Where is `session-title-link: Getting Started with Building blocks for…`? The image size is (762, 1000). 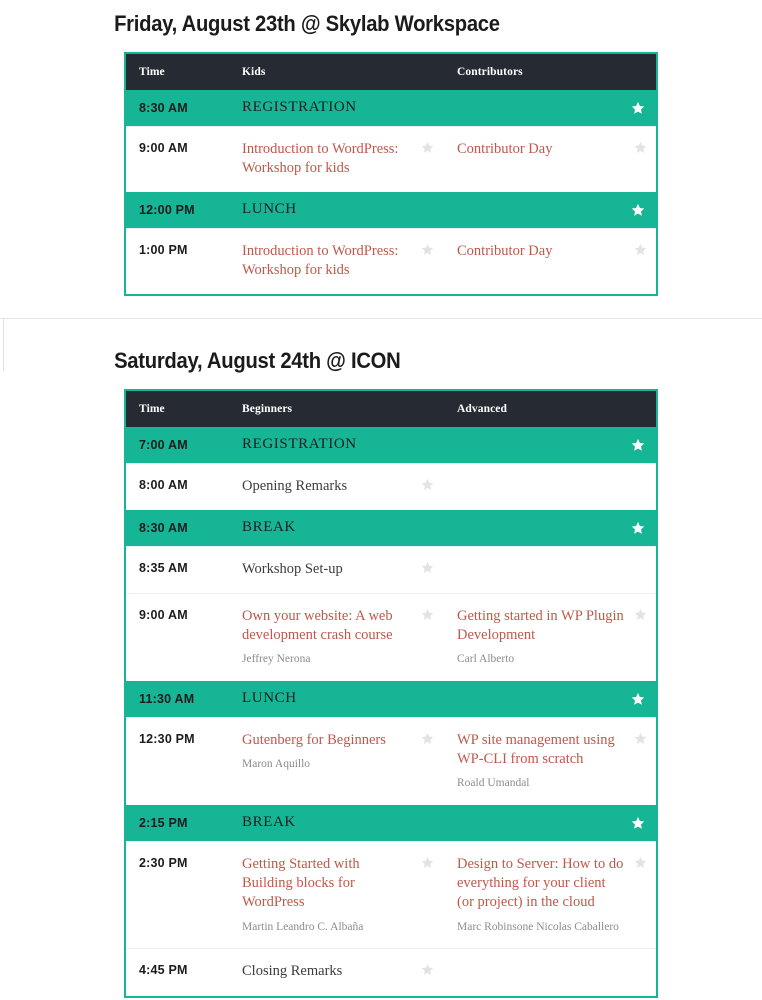
session-title-link: Getting Started with Building blocks for… is located at coordinates (327, 883).